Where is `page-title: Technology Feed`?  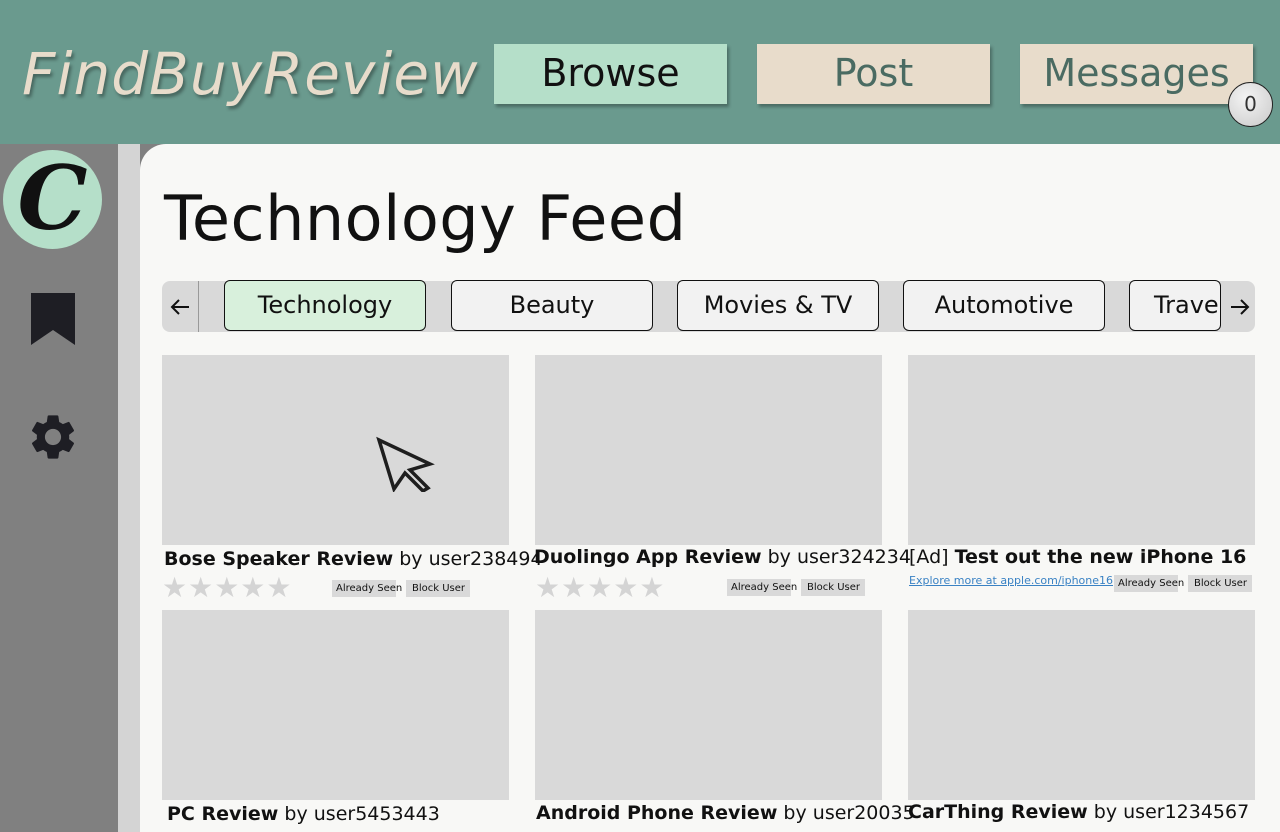 page-title: Technology Feed is located at coordinates (425, 218).